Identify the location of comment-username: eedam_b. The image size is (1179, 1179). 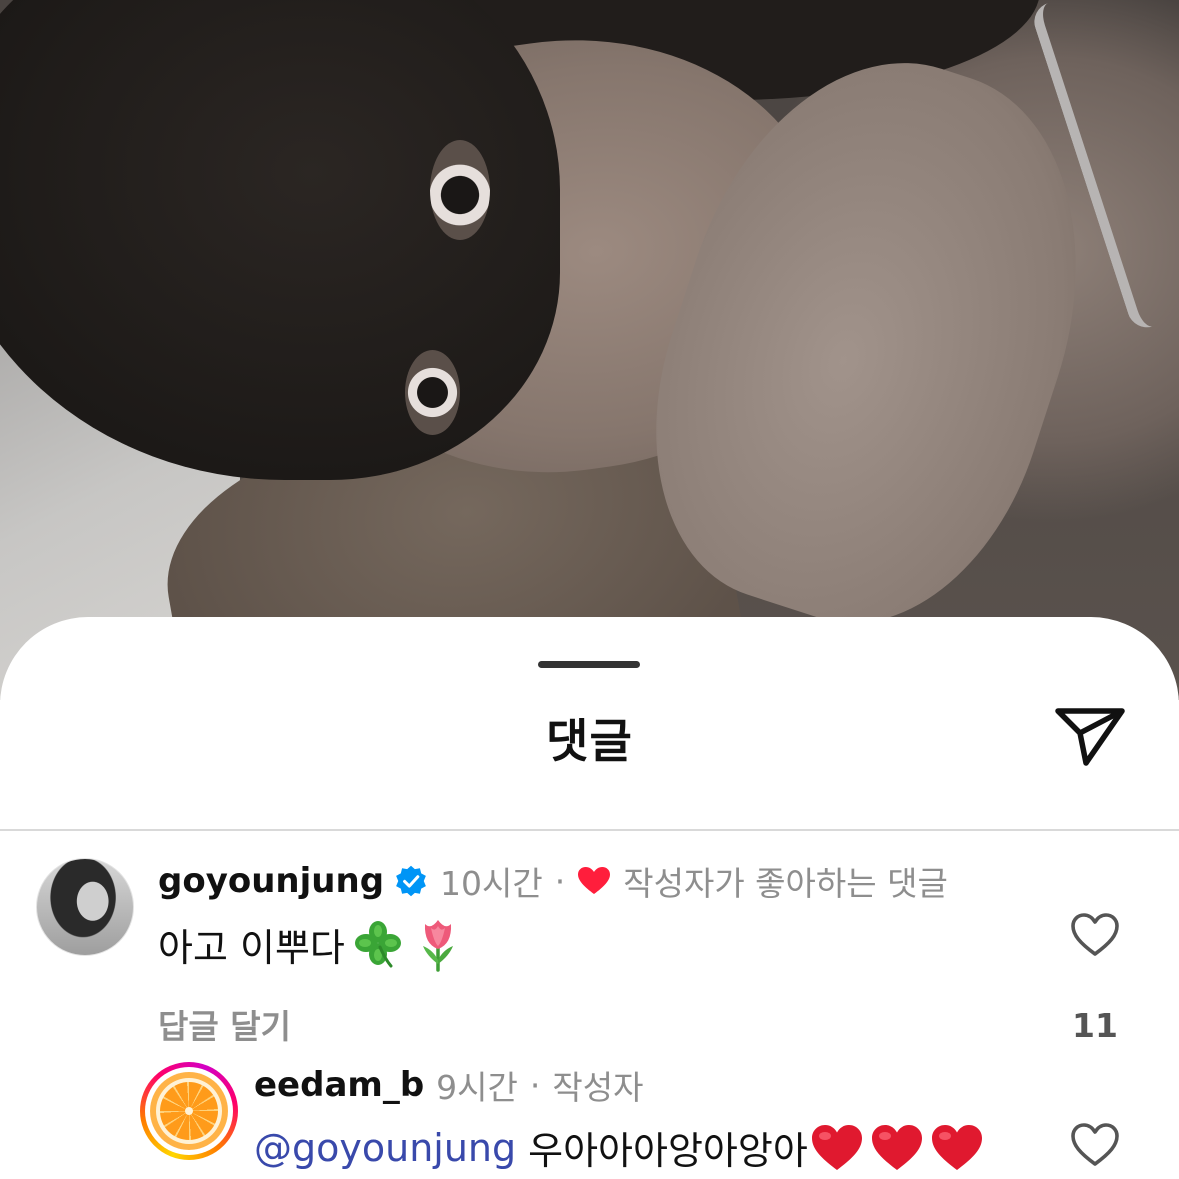
(339, 1085).